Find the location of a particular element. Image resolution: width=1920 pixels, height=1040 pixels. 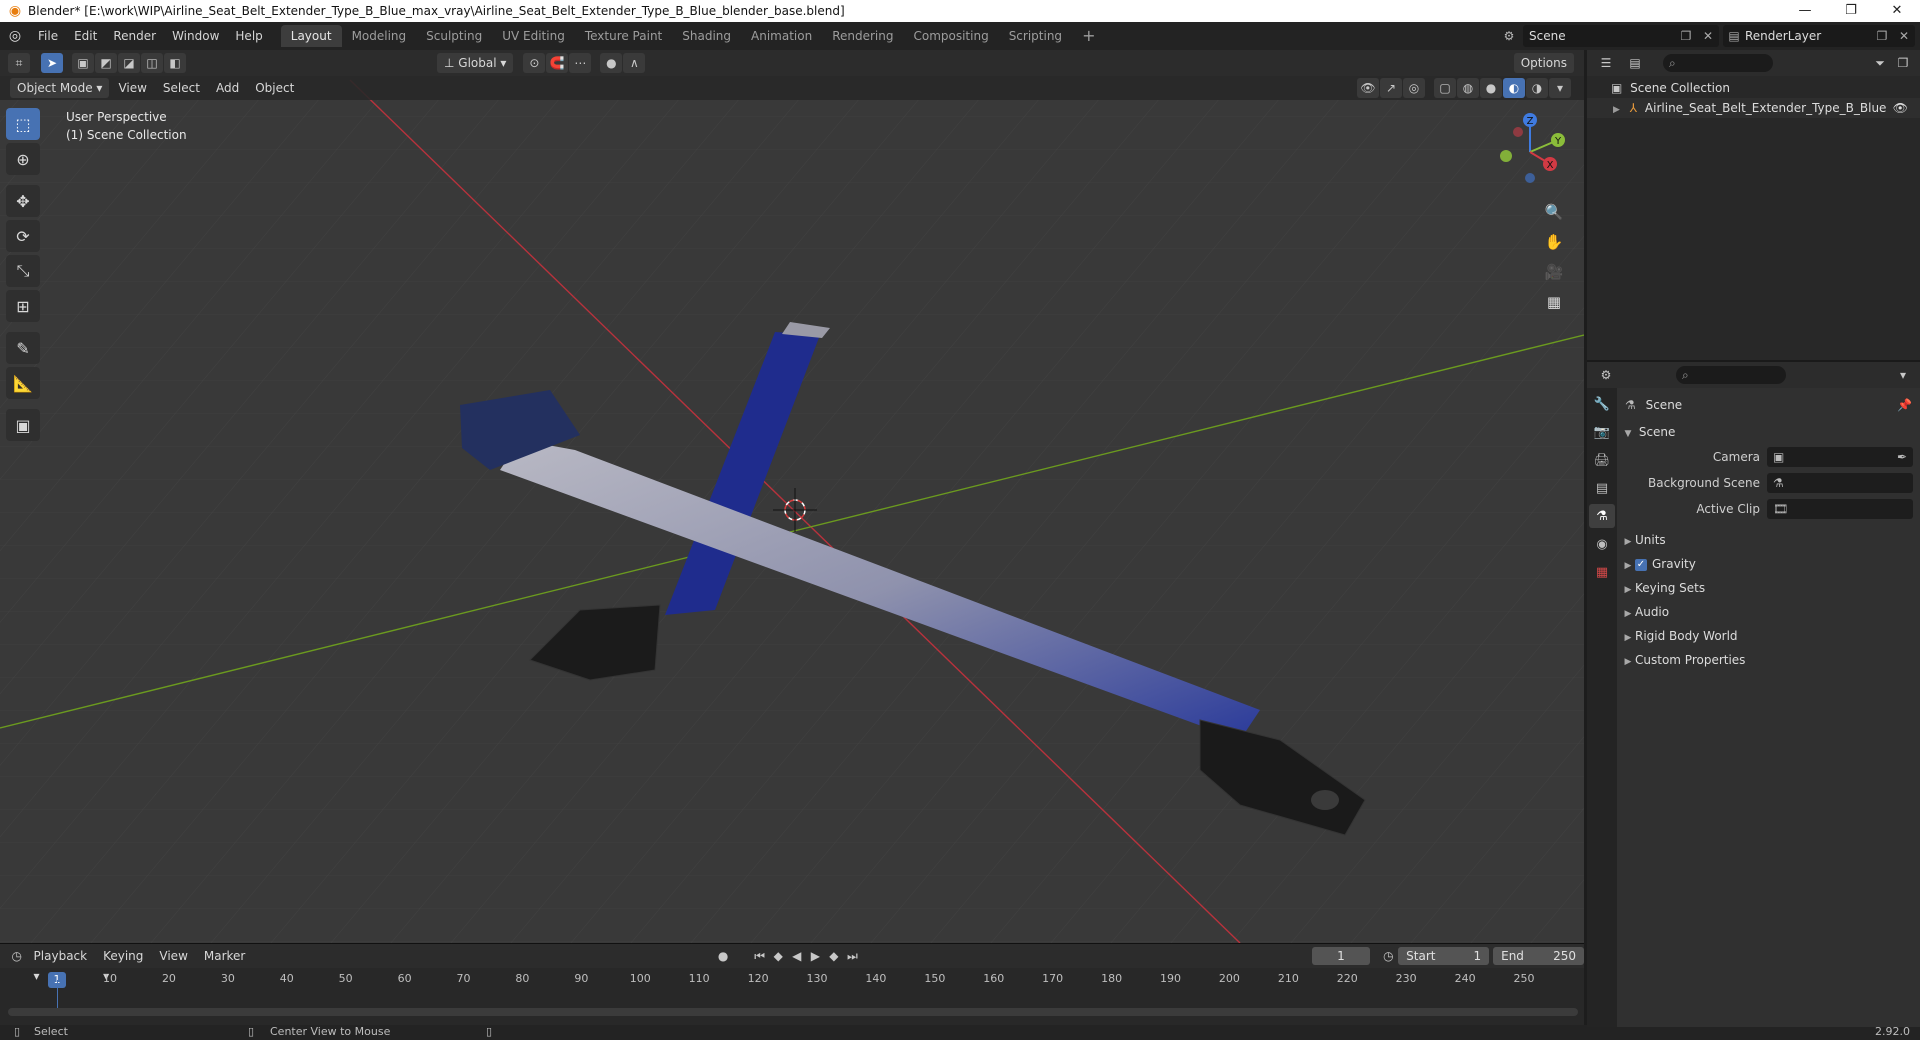

select-mode-invert-icon: ◫ is located at coordinates (152, 63).